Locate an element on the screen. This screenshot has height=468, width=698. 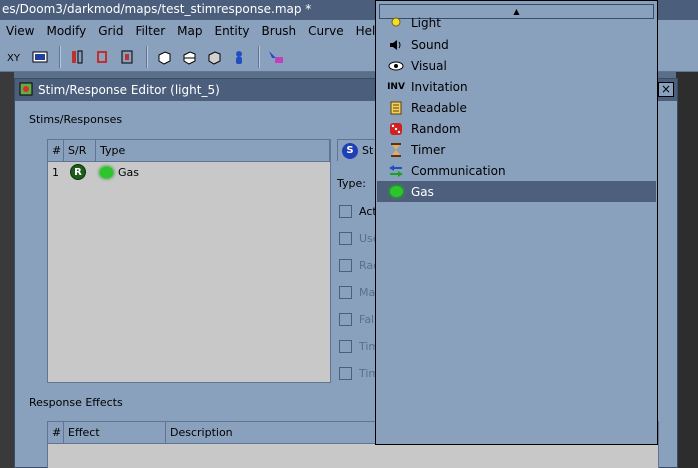
response-badge-icon: R is located at coordinates (78, 172).